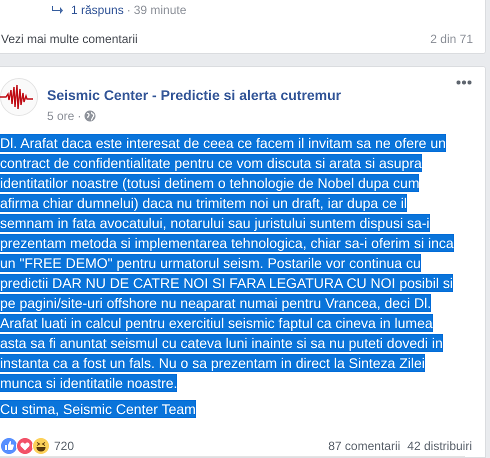 This screenshot has width=490, height=458. I want to click on like-reaction-icon, so click(9, 446).